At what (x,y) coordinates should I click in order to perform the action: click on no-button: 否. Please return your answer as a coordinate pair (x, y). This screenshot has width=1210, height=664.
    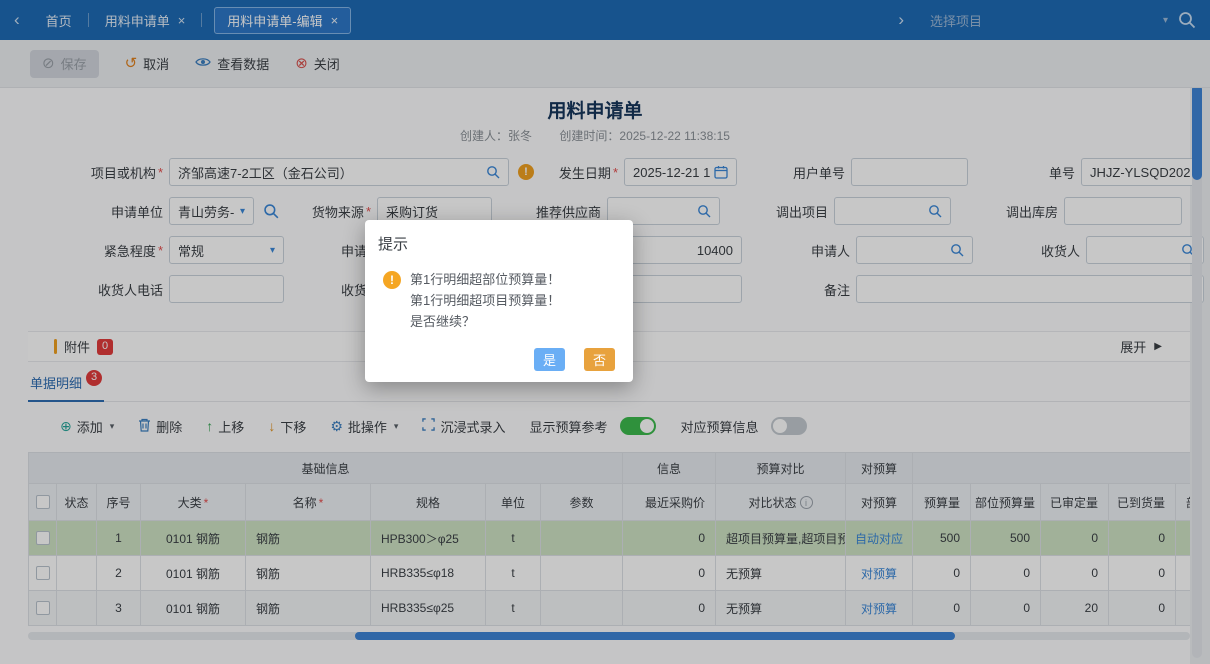
    Looking at the image, I should click on (599, 359).